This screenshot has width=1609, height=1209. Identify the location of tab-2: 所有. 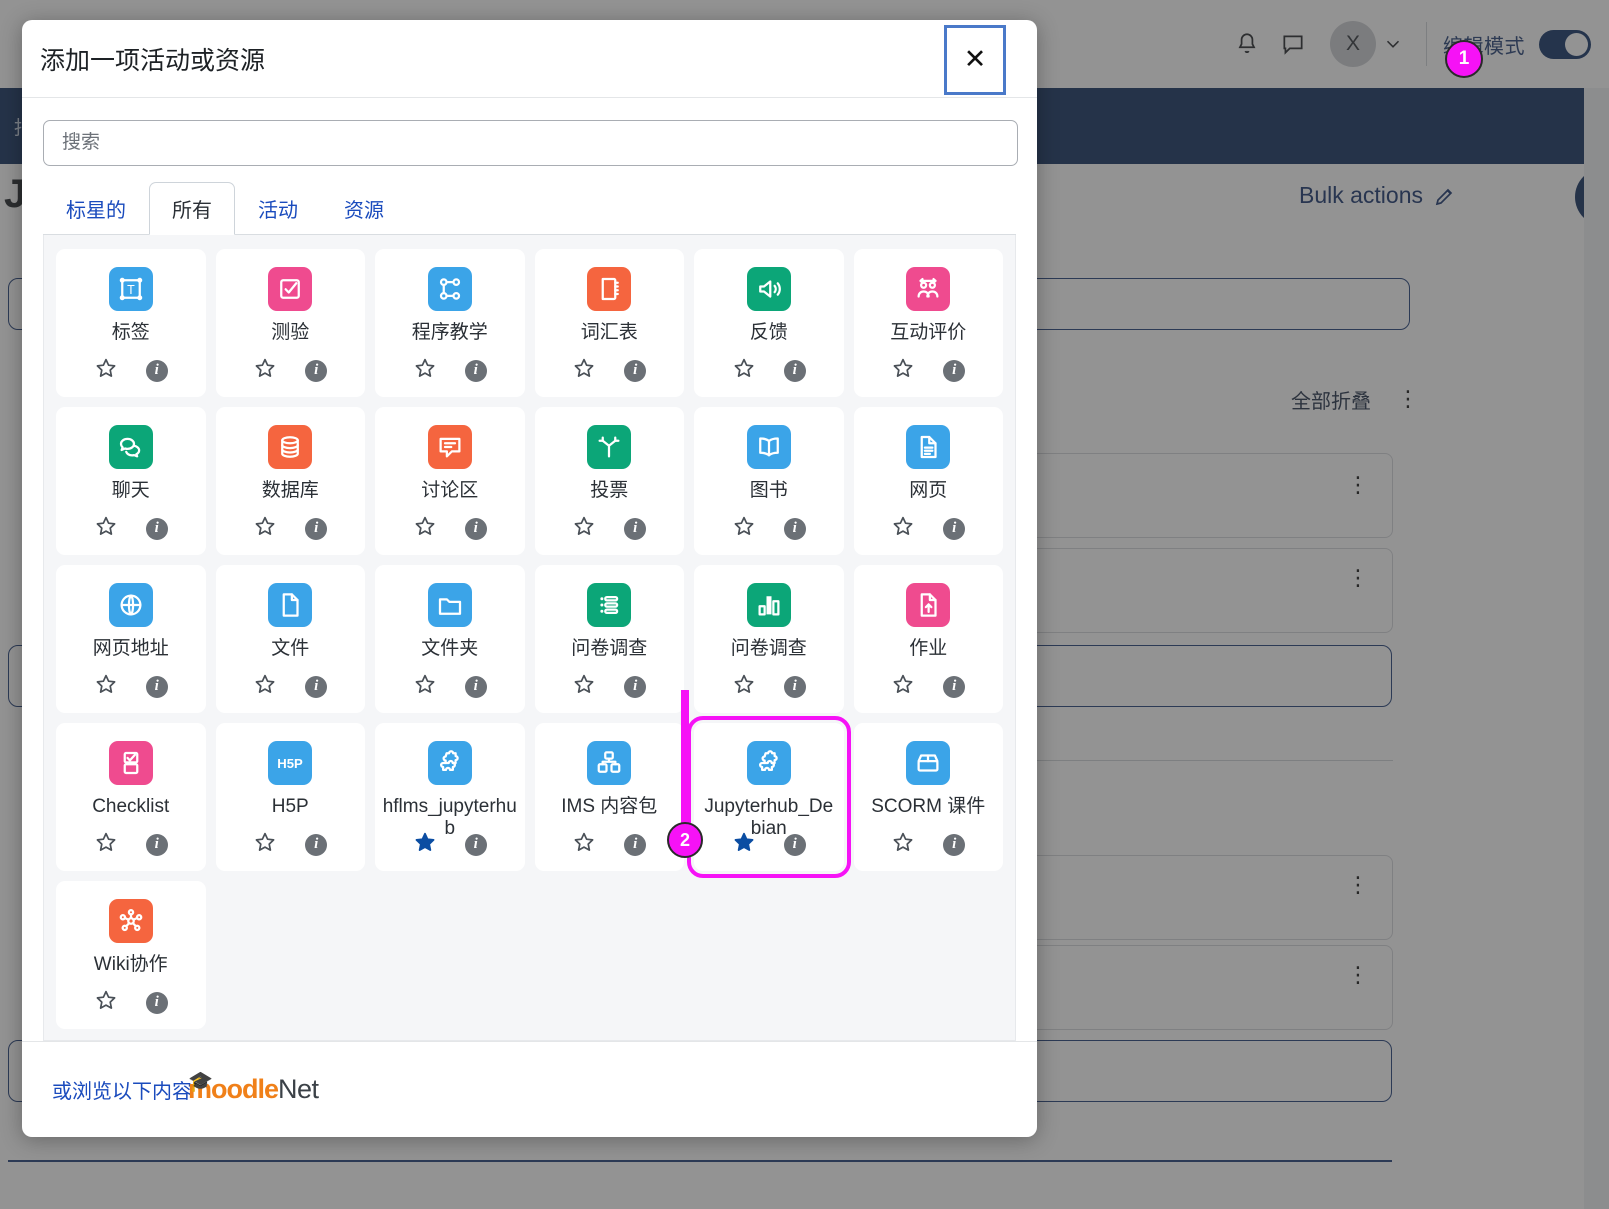
(192, 208).